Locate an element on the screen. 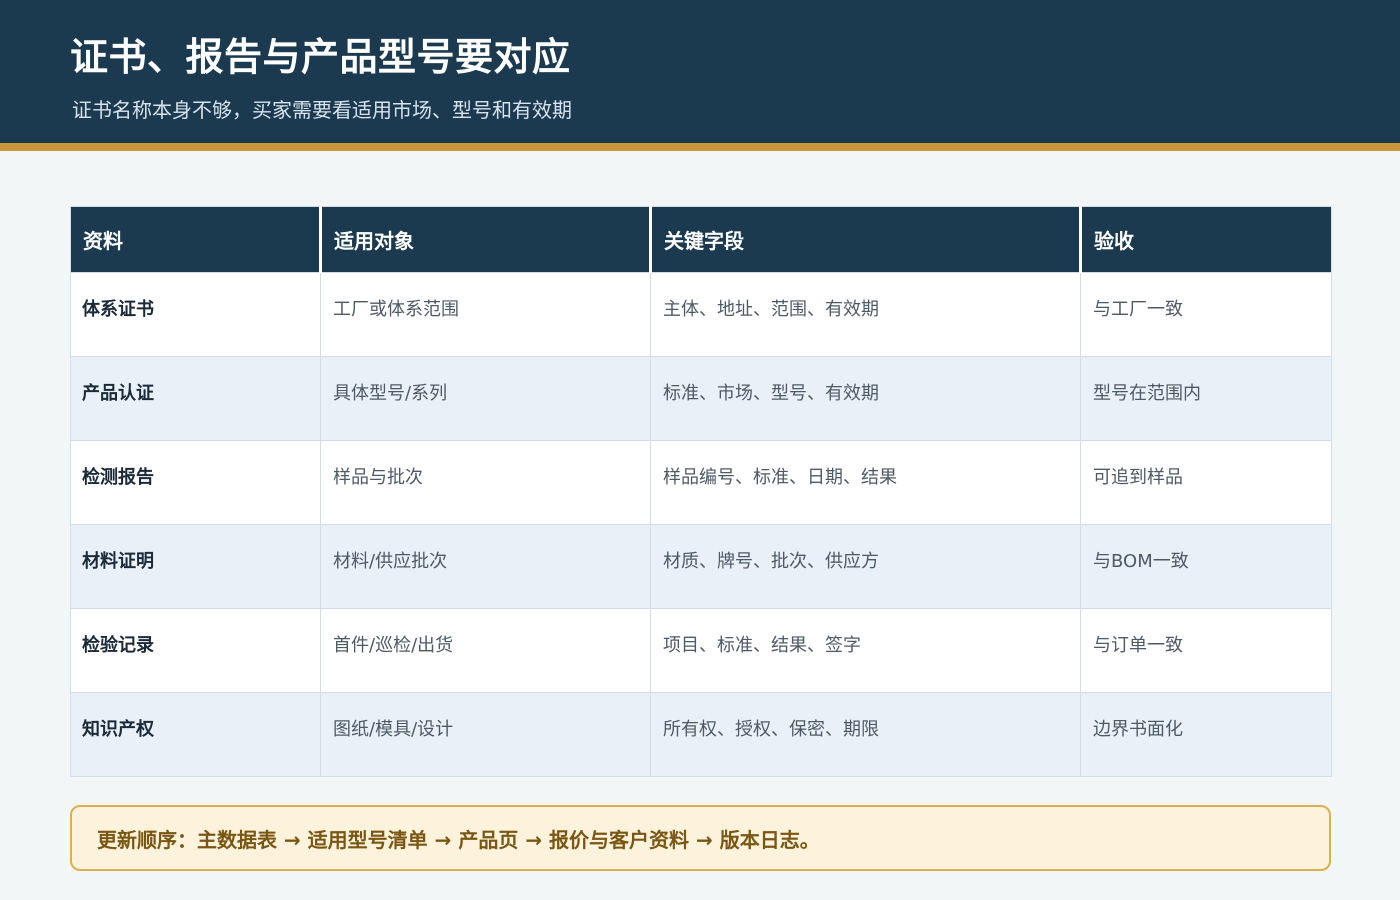  cell-acceptance: 可追到样品 is located at coordinates (1206, 482).